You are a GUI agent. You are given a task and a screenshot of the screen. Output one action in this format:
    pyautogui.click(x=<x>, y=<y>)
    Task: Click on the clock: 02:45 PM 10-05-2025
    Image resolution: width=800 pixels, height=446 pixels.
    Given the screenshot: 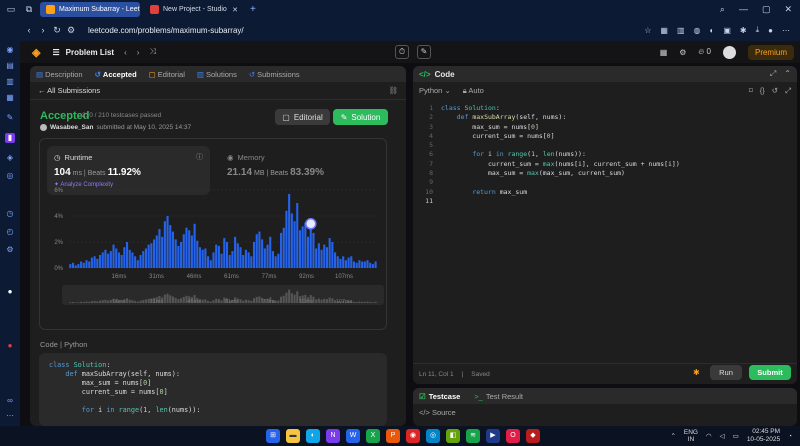 What is the action you would take?
    pyautogui.click(x=763, y=436)
    